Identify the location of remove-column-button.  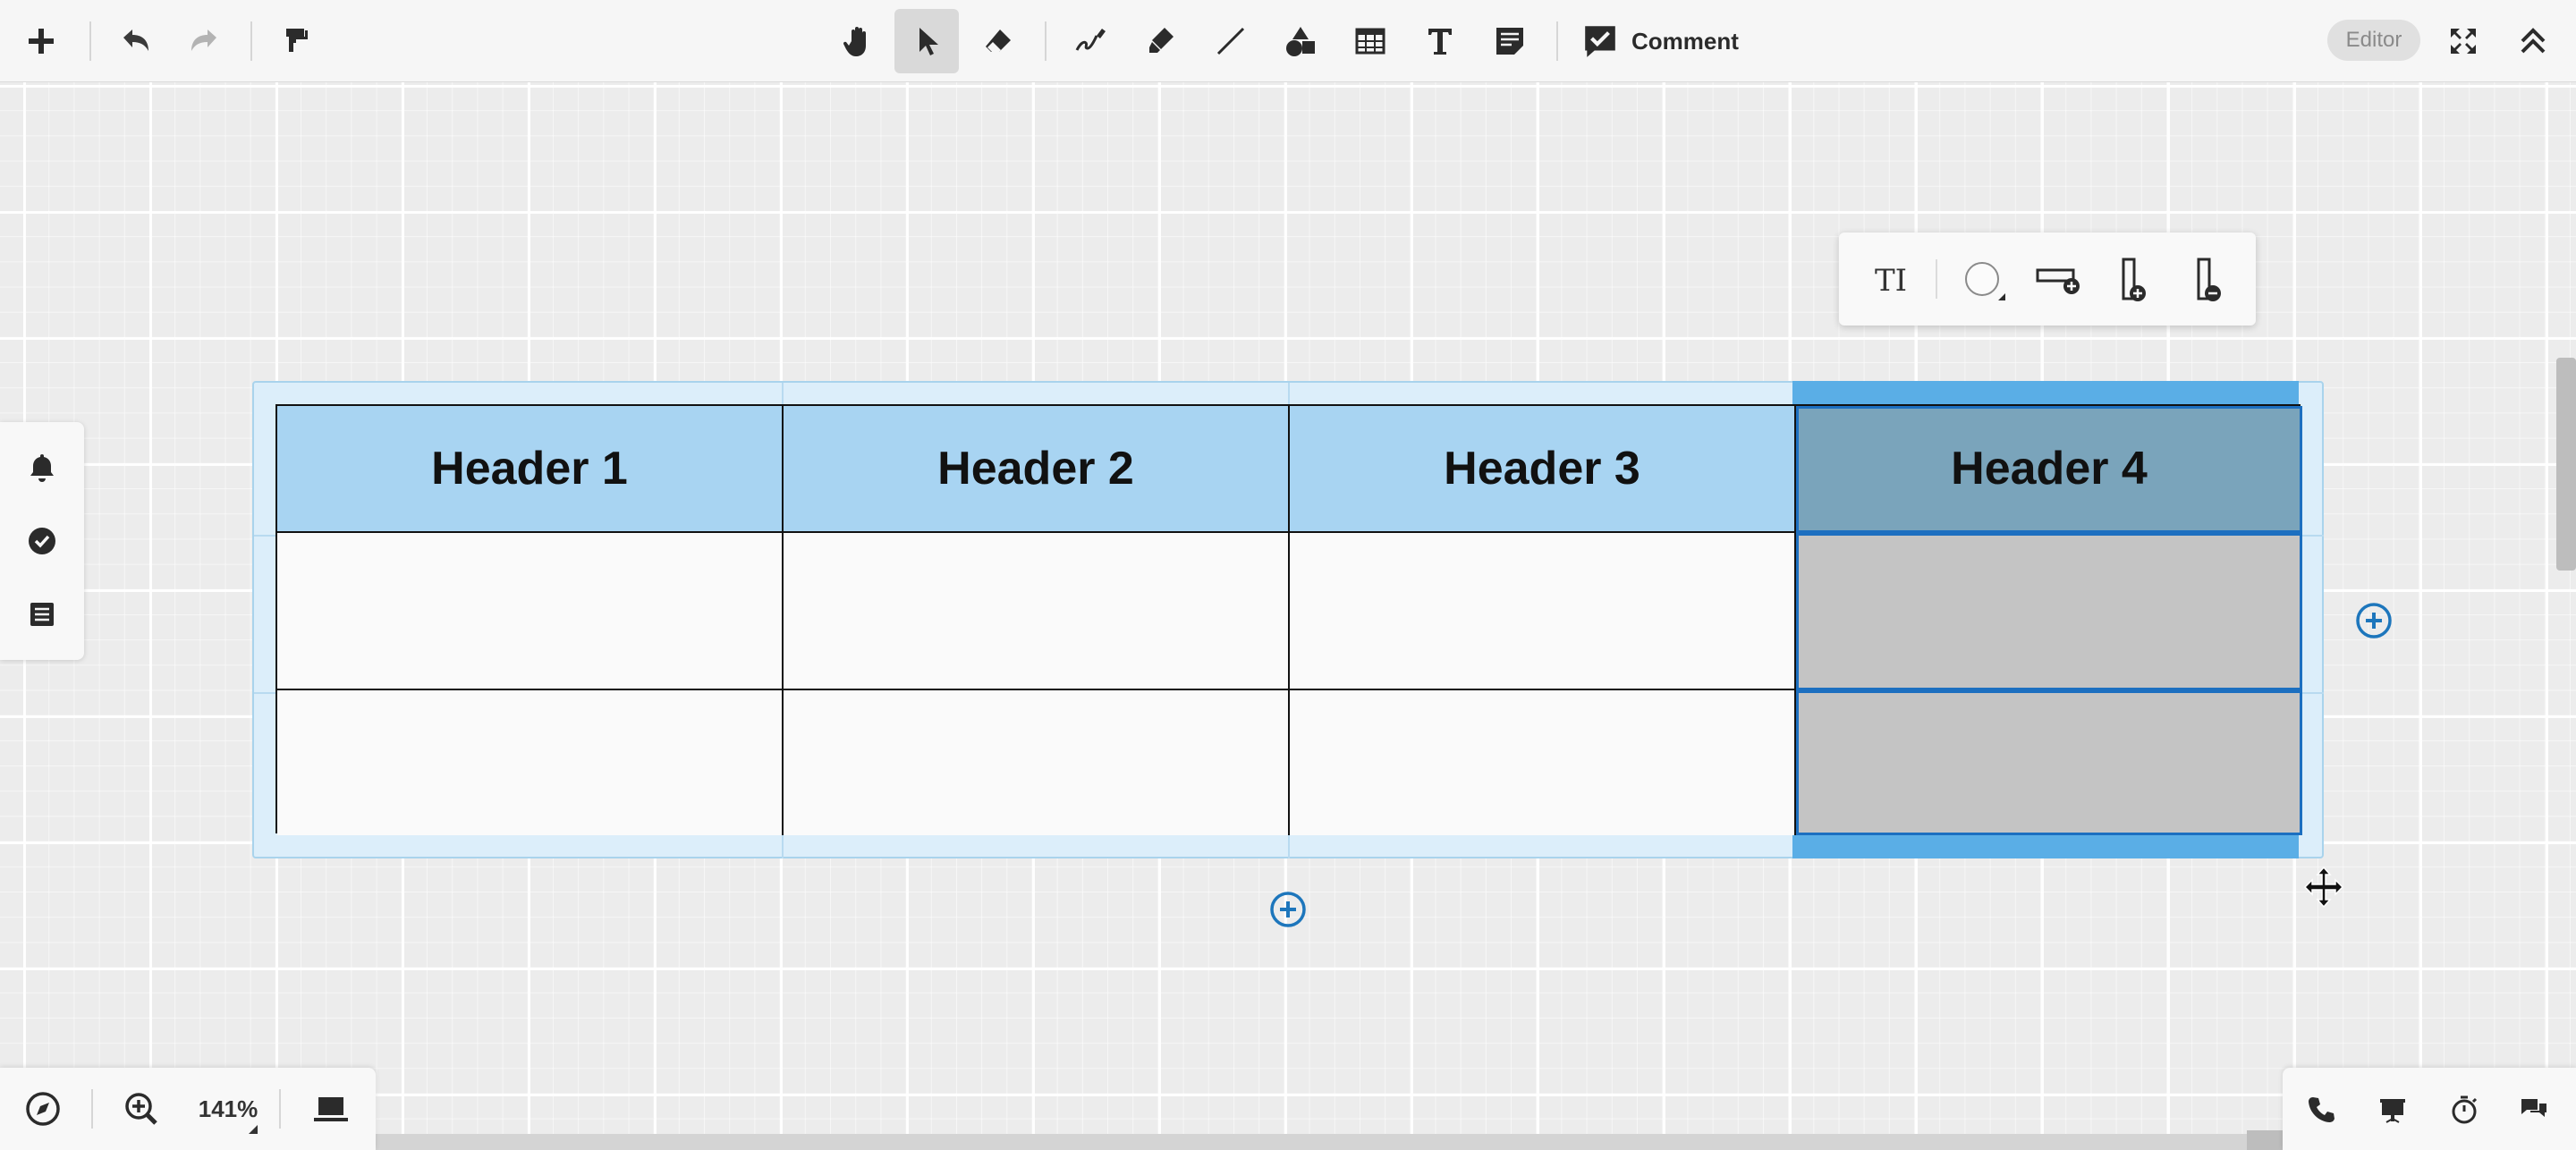
(2209, 281).